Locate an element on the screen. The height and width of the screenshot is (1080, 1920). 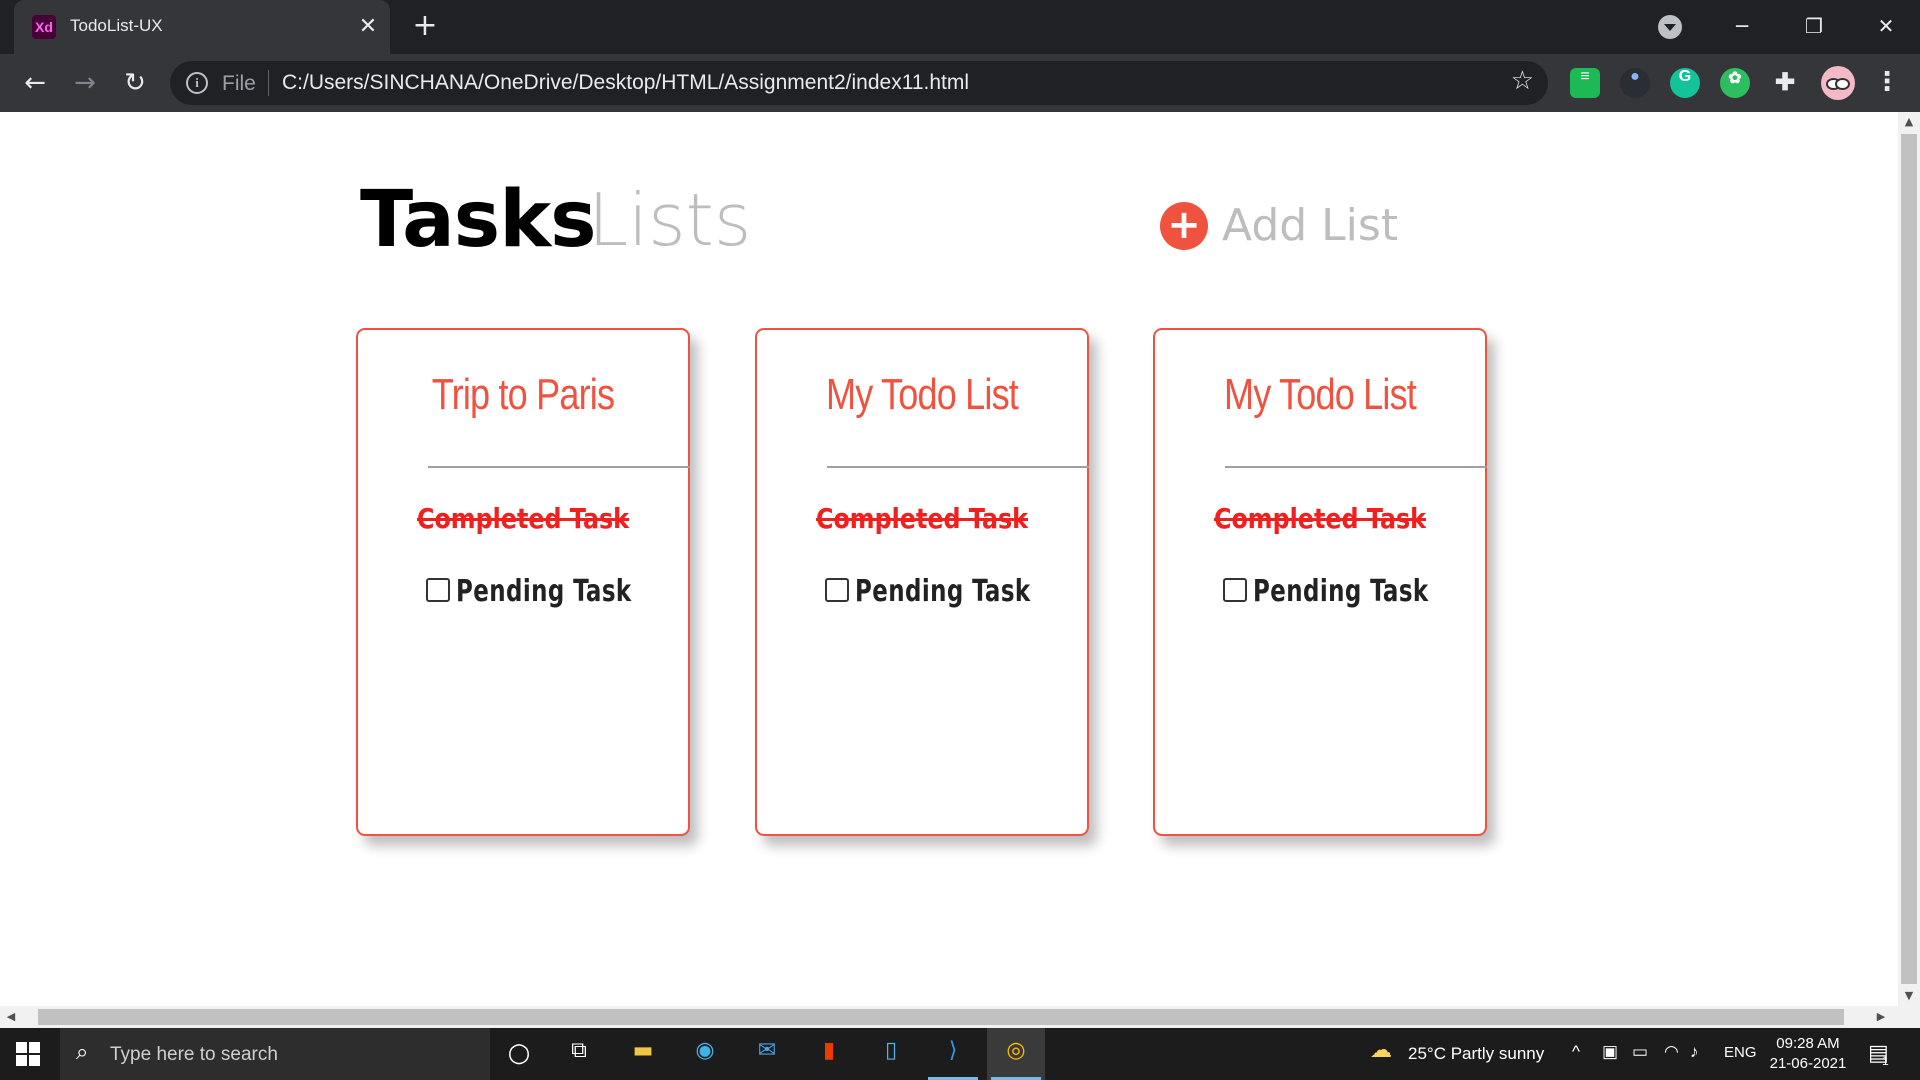
plus-circle-icon: + is located at coordinates (1184, 226).